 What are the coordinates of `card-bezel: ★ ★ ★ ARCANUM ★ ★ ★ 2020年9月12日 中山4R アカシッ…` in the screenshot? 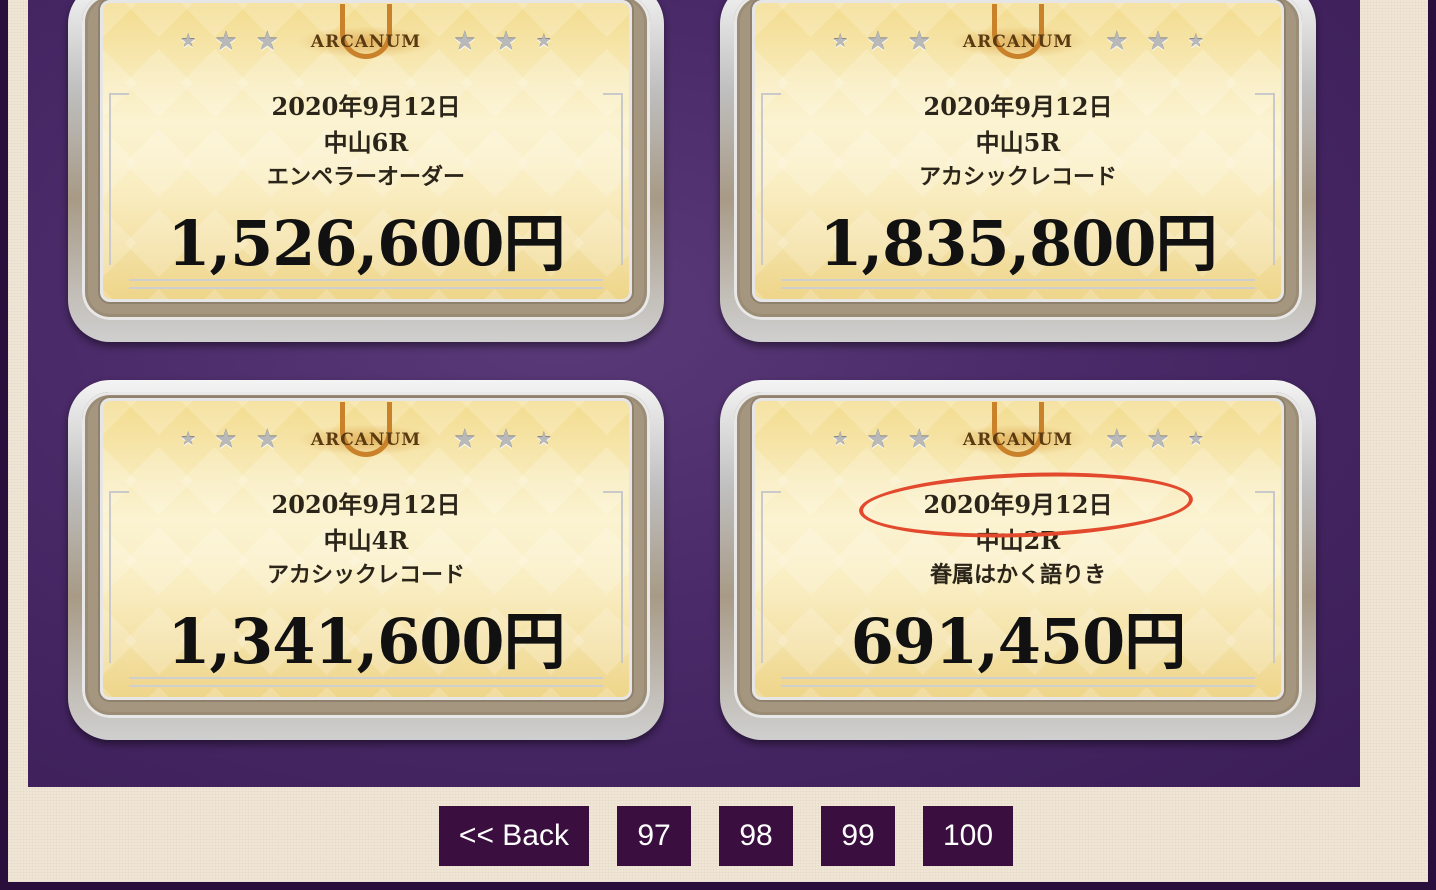 It's located at (366, 555).